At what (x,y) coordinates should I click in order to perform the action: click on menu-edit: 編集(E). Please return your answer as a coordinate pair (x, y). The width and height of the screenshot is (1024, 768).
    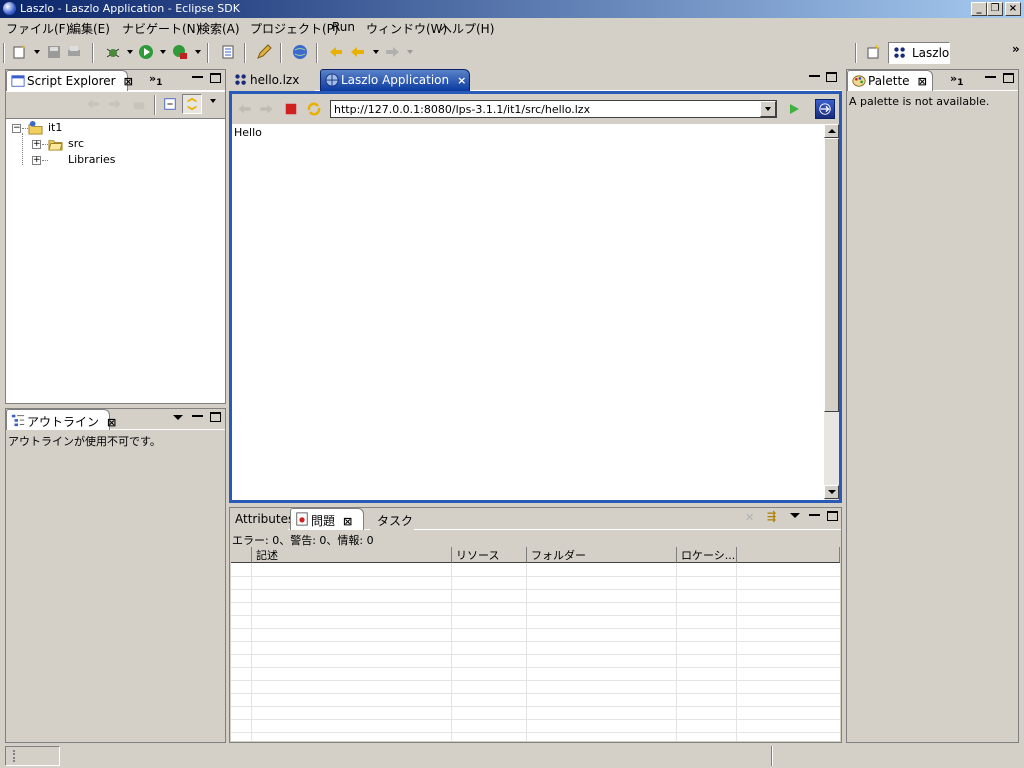
    Looking at the image, I should click on (89, 28).